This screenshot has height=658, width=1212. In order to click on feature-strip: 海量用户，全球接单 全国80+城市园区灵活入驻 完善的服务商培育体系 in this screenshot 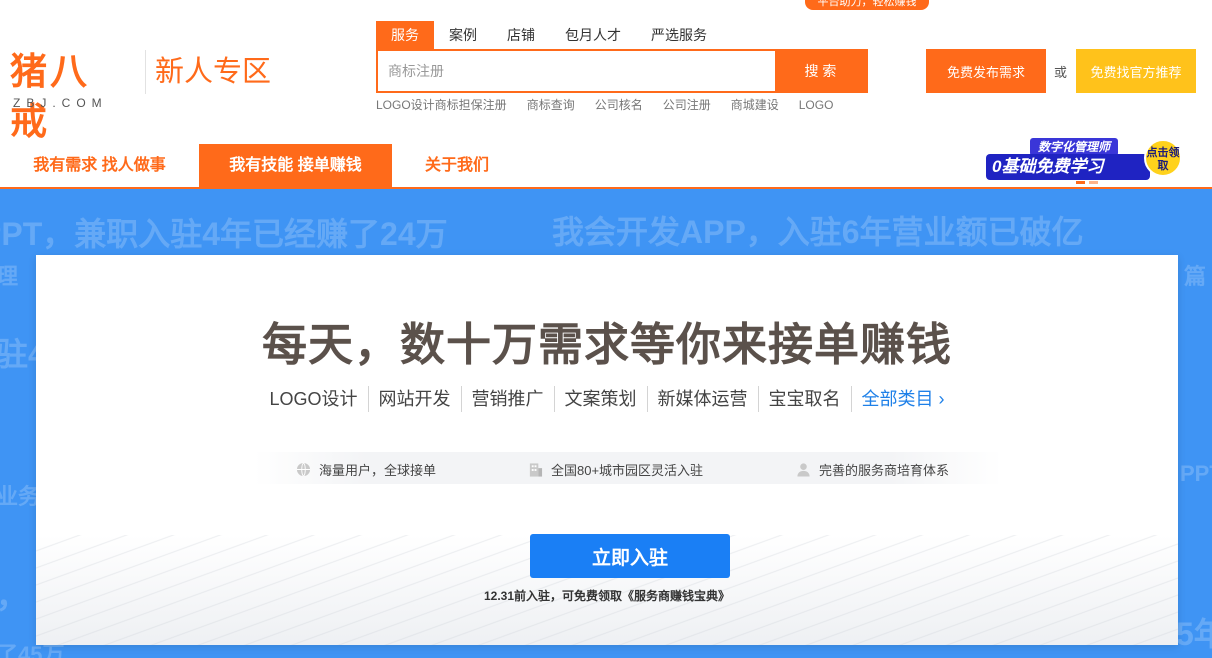, I will do `click(628, 468)`.